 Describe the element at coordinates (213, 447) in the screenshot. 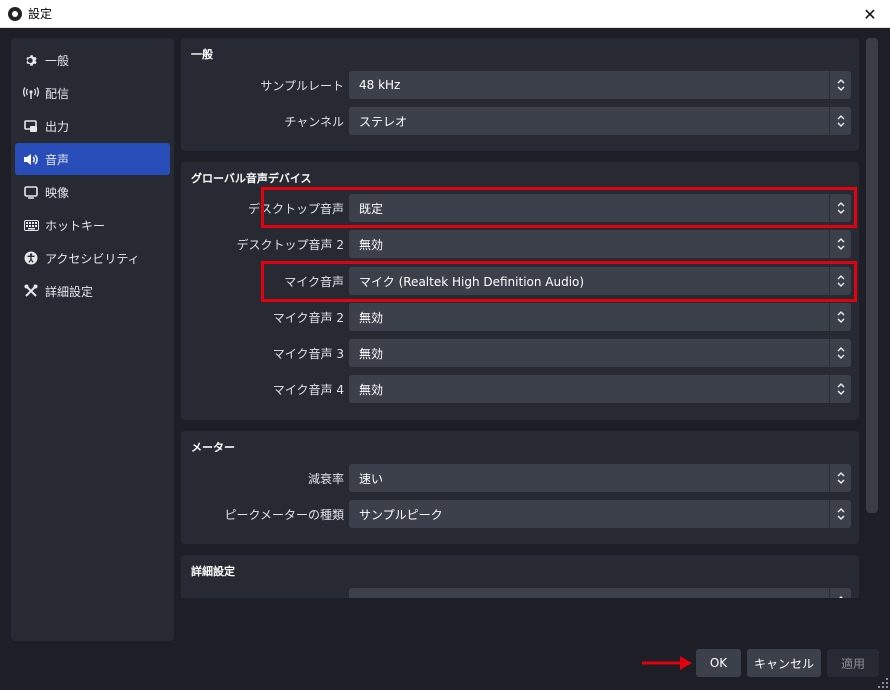

I see `group-title-meters: メーター` at that location.